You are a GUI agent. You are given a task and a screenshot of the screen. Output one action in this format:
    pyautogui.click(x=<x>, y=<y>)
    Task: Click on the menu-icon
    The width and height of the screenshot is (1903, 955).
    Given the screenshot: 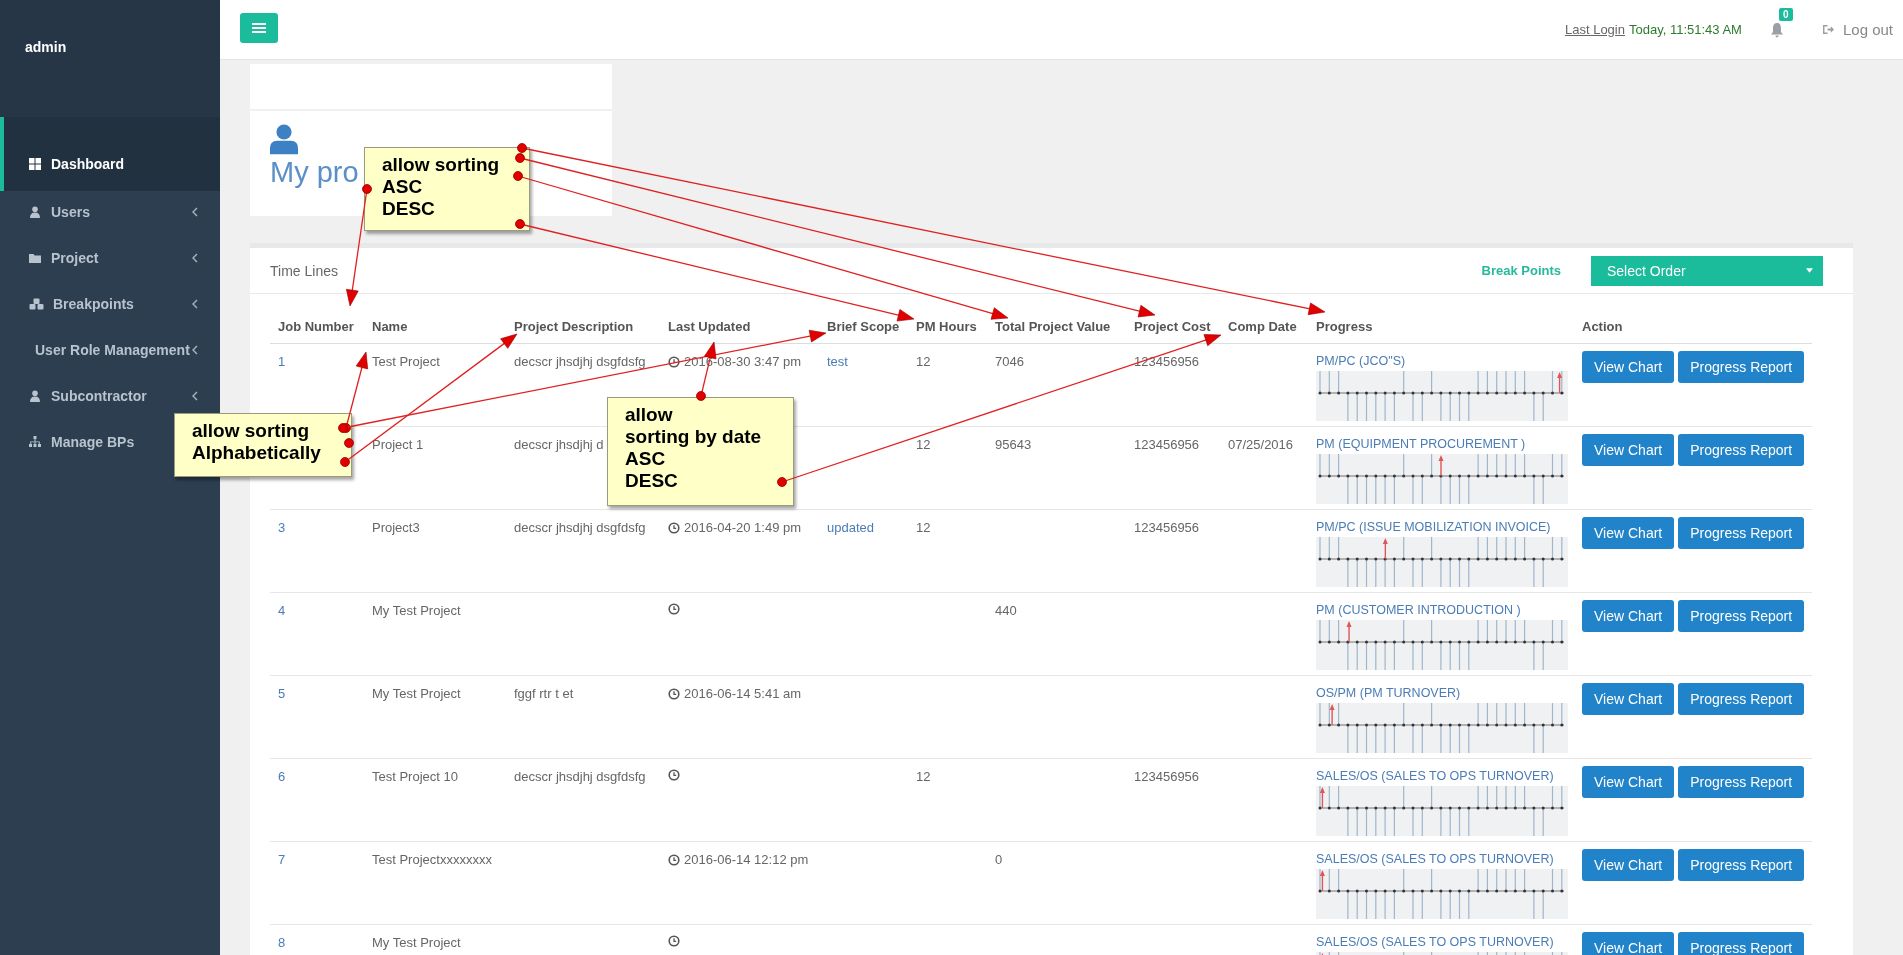 What is the action you would take?
    pyautogui.click(x=259, y=27)
    